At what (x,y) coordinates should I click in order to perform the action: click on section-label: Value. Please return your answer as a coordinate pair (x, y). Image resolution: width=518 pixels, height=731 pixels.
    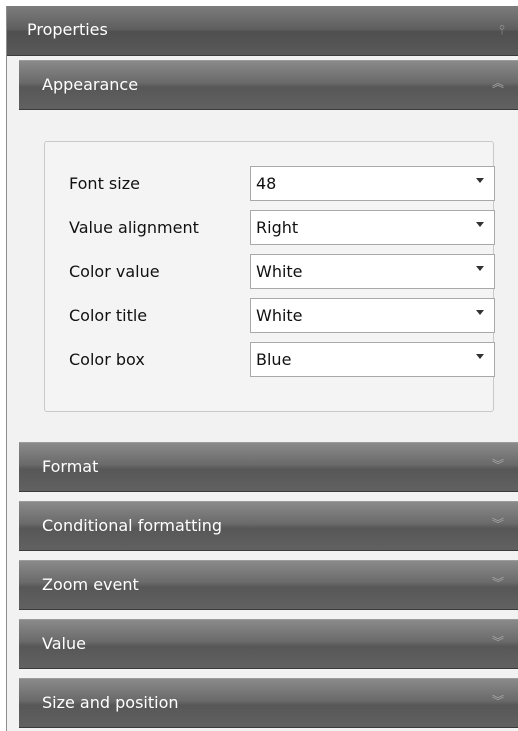
    Looking at the image, I should click on (64, 643).